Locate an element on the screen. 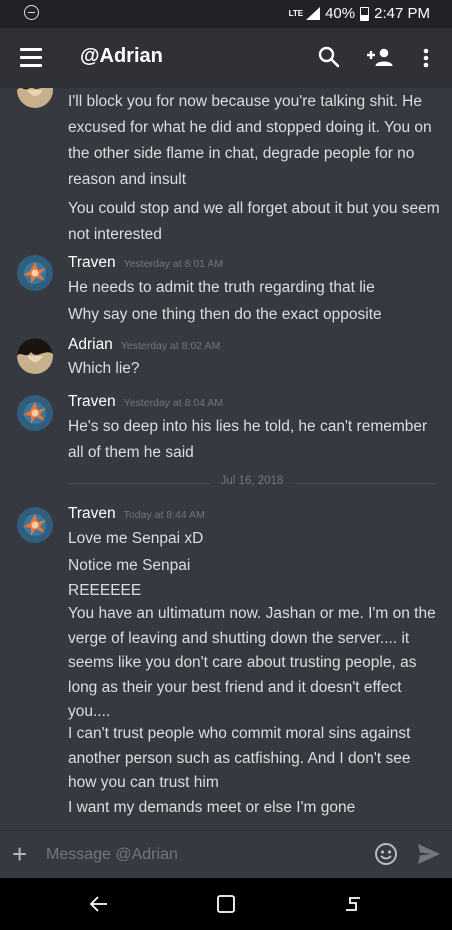  message-header: Adrian Yesterday at 8:02 AM is located at coordinates (144, 345).